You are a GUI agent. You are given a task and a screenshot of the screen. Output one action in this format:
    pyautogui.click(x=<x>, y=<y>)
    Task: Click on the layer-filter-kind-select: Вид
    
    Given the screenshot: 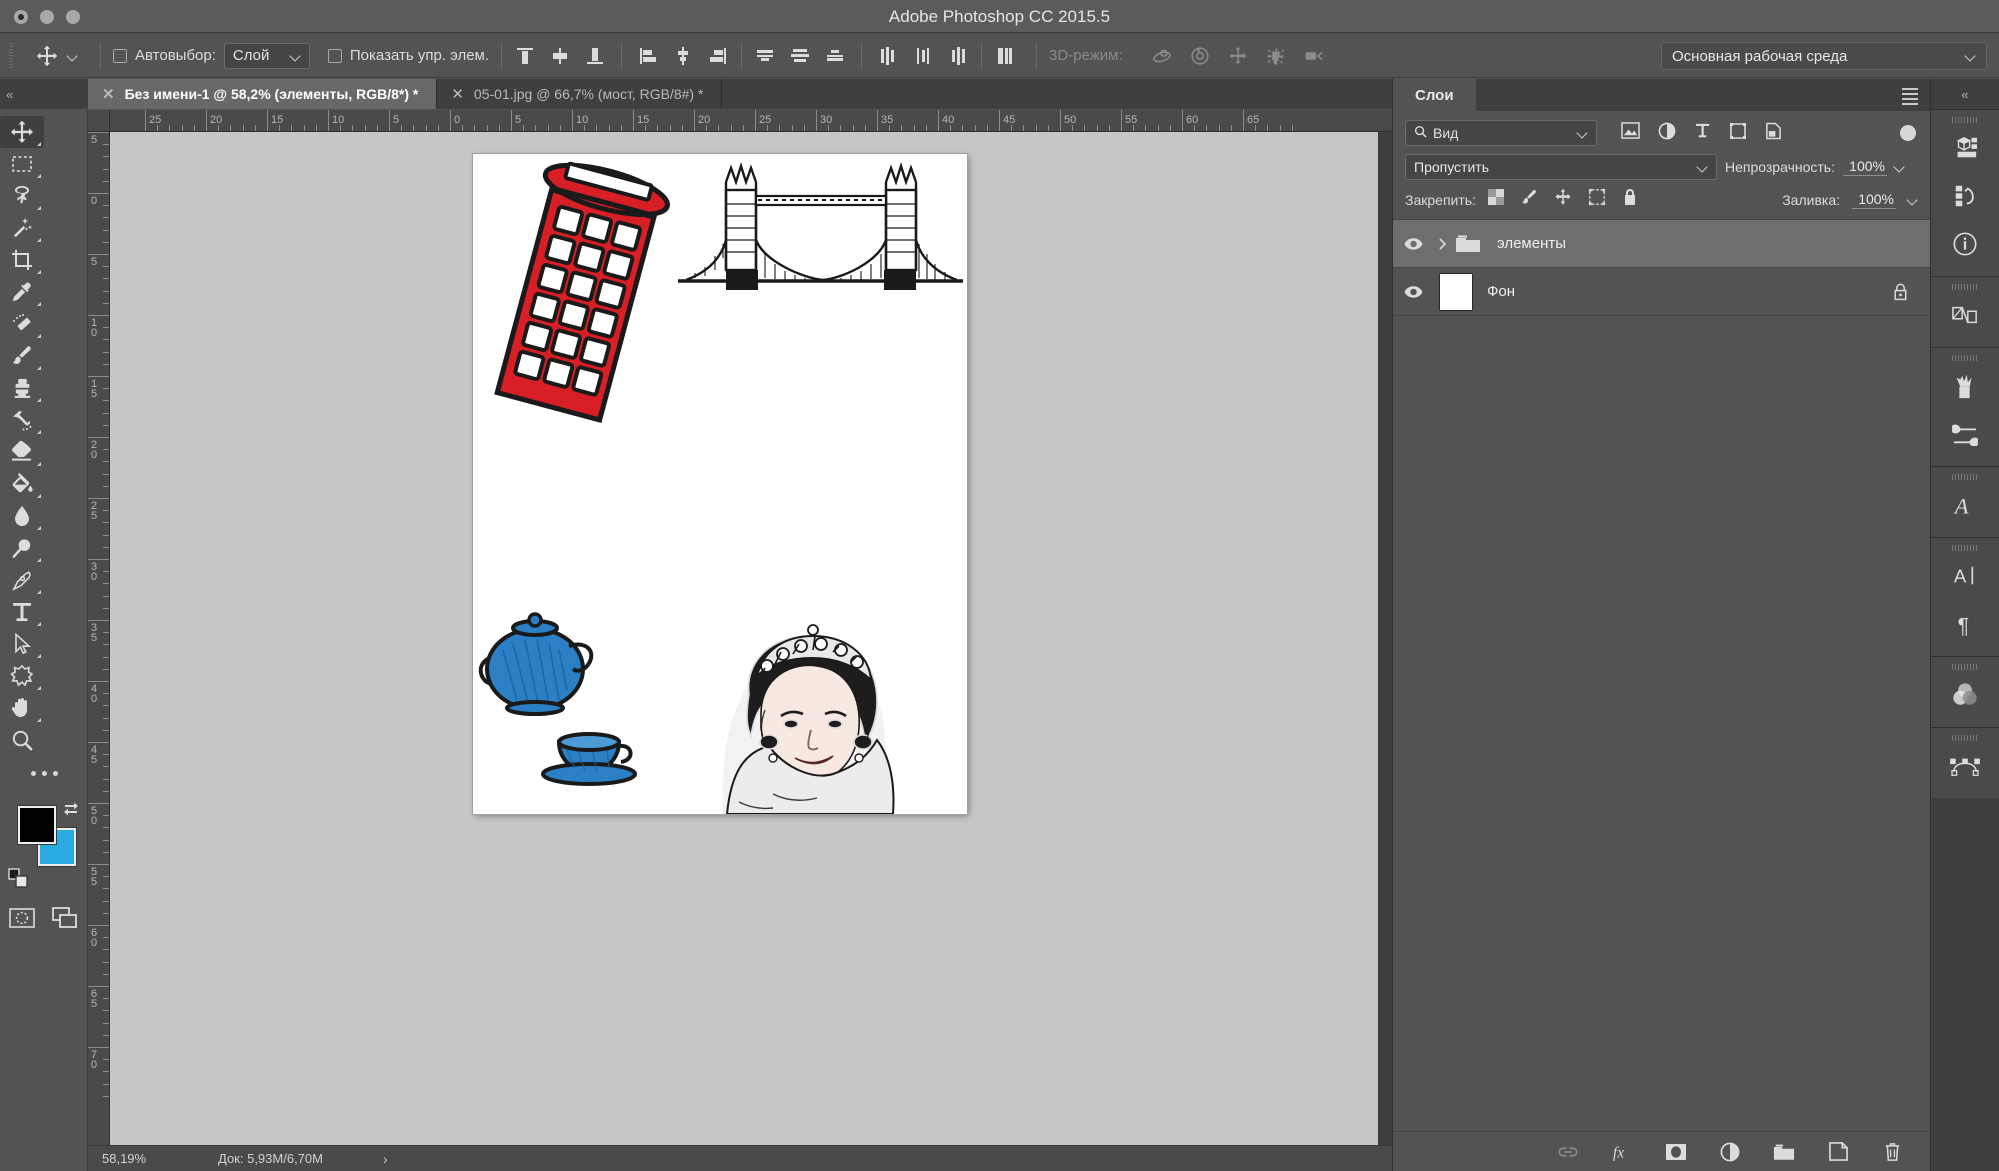 What is the action you would take?
    pyautogui.click(x=1501, y=133)
    